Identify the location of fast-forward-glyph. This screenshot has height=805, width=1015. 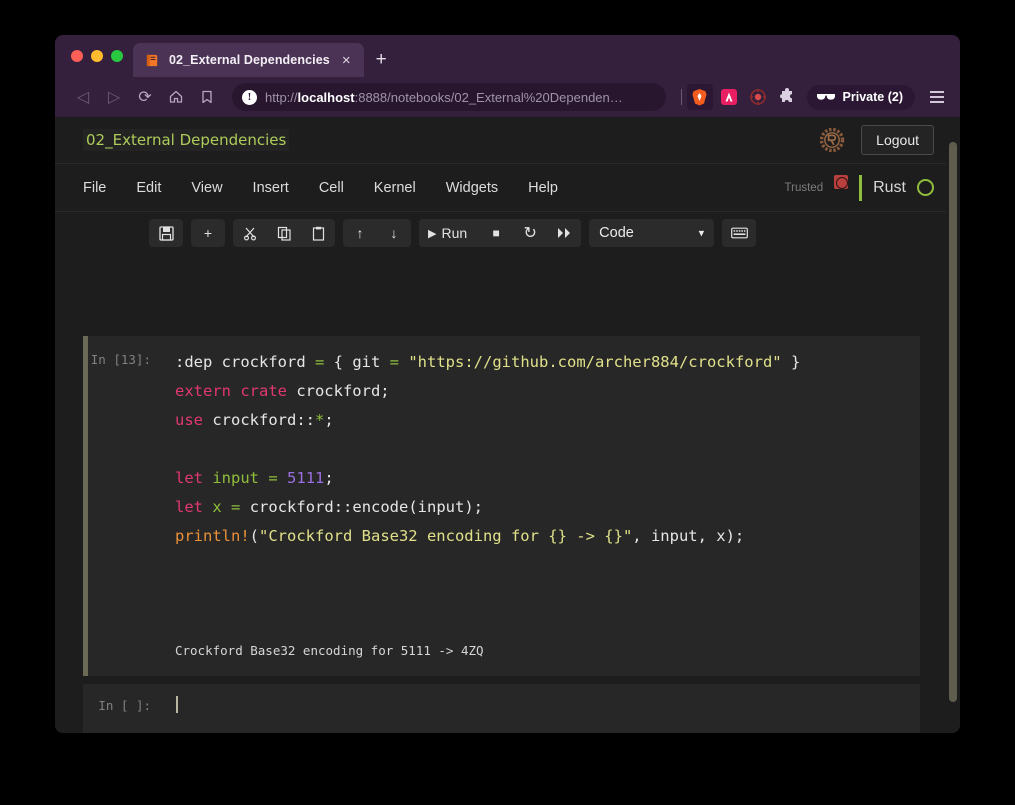
(563, 233).